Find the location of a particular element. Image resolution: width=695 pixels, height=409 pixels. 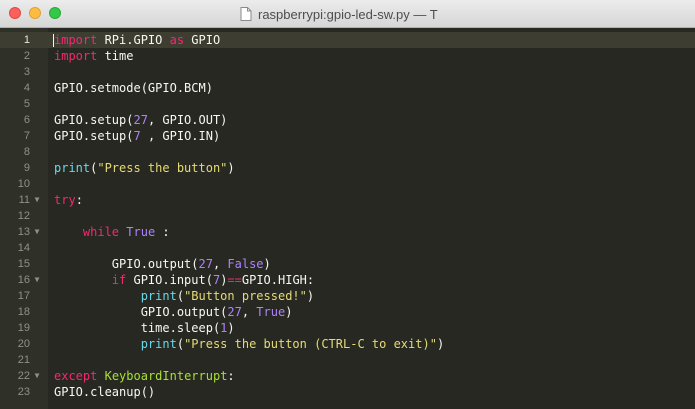

code-line: 6 GPIO.setup(27, GPIO.OUT) is located at coordinates (347, 120).